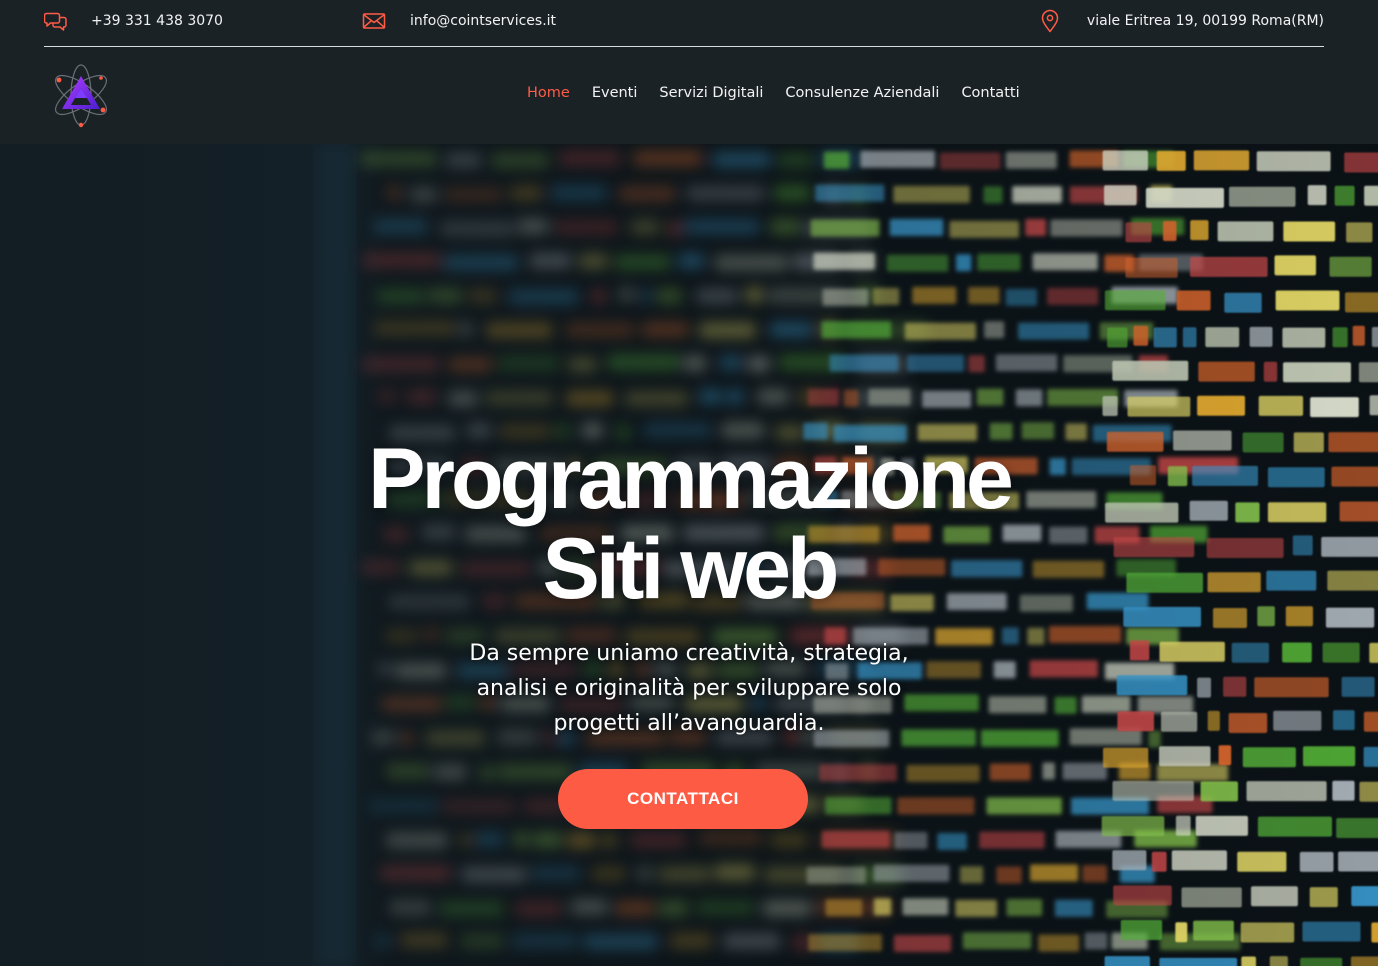 The width and height of the screenshot is (1378, 966). What do you see at coordinates (1205, 21) in the screenshot?
I see `street-address: viale Eritrea 19, 00199 Roma(RM)` at bounding box center [1205, 21].